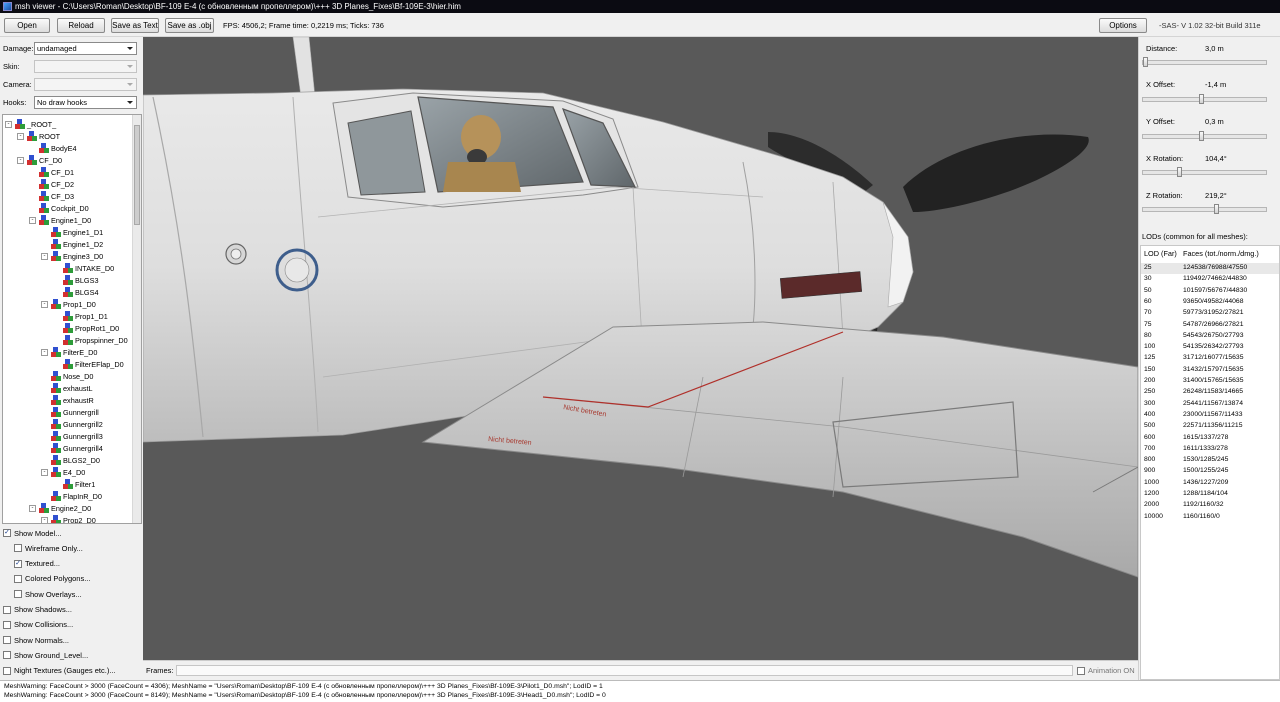  Describe the element at coordinates (1081, 670) in the screenshot. I see `animation-checkbox` at that location.